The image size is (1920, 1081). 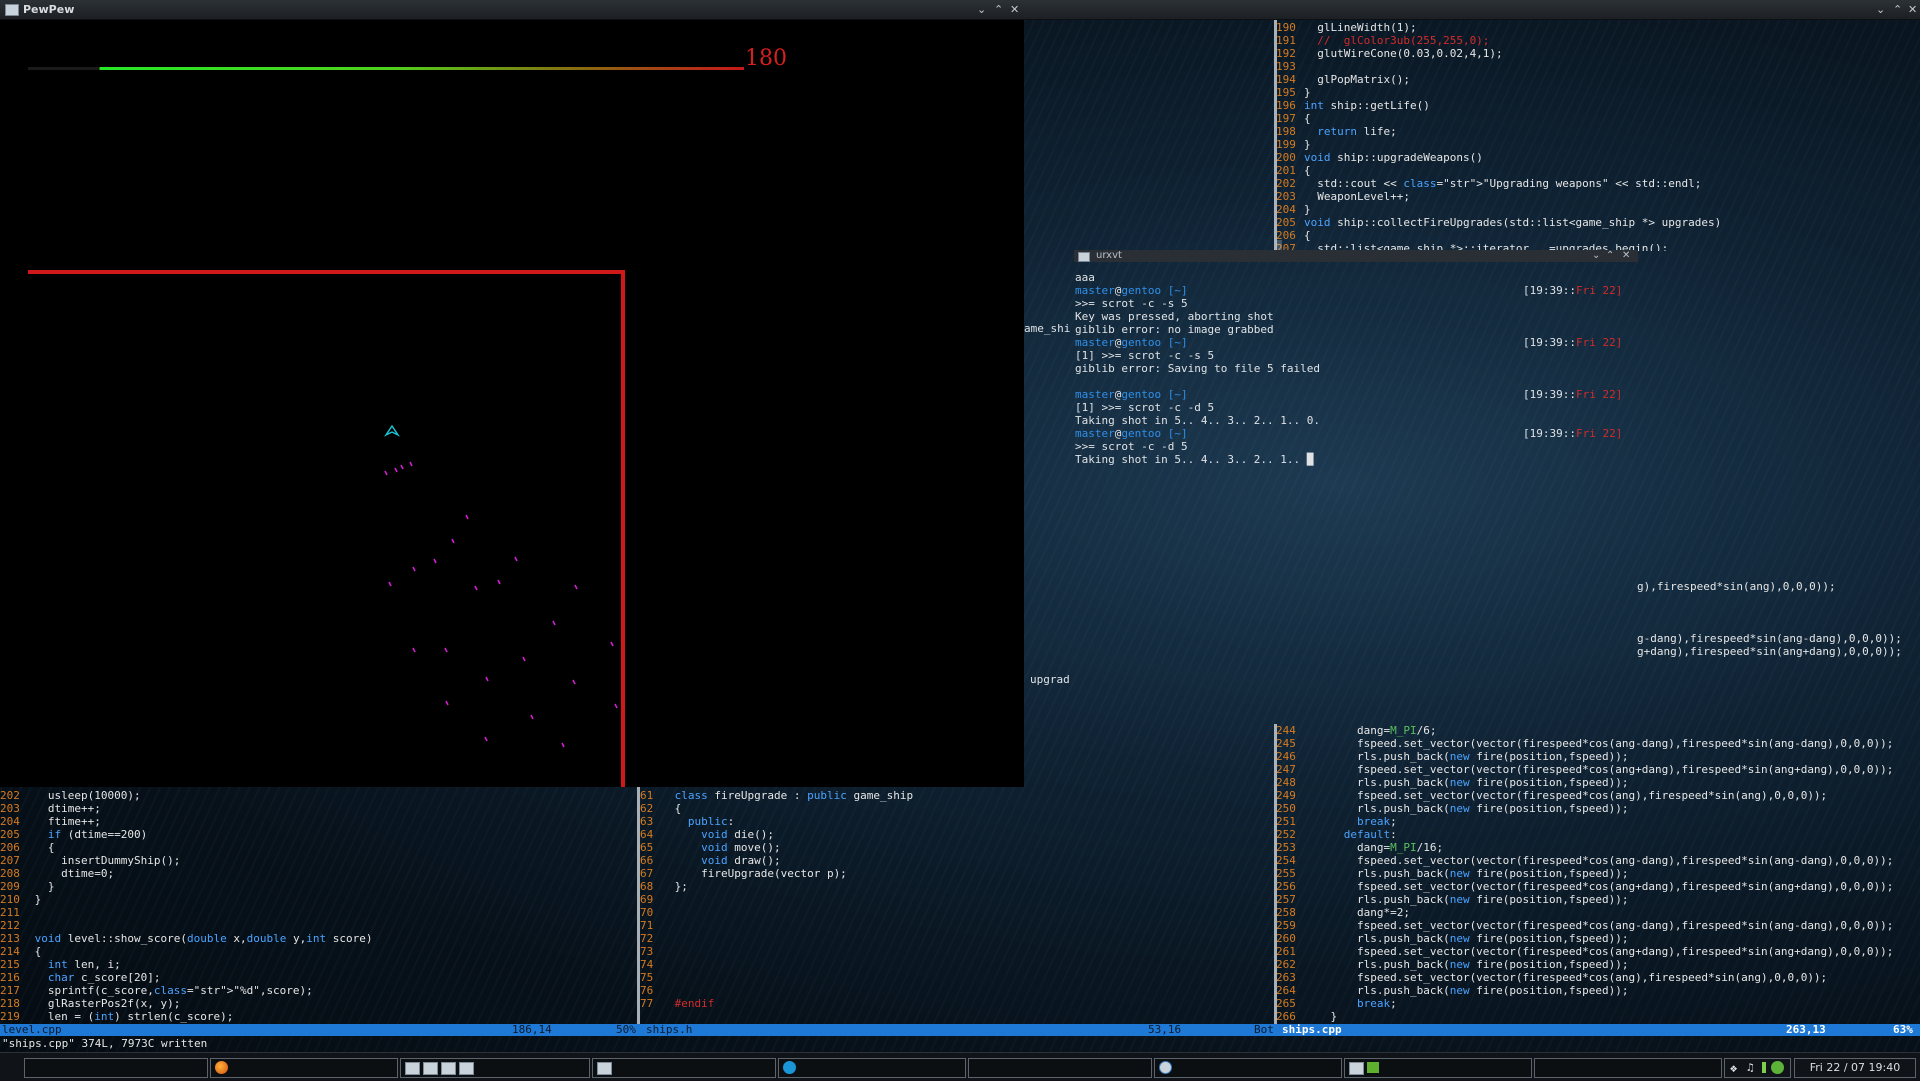 I want to click on code-line: 71, so click(x=647, y=925).